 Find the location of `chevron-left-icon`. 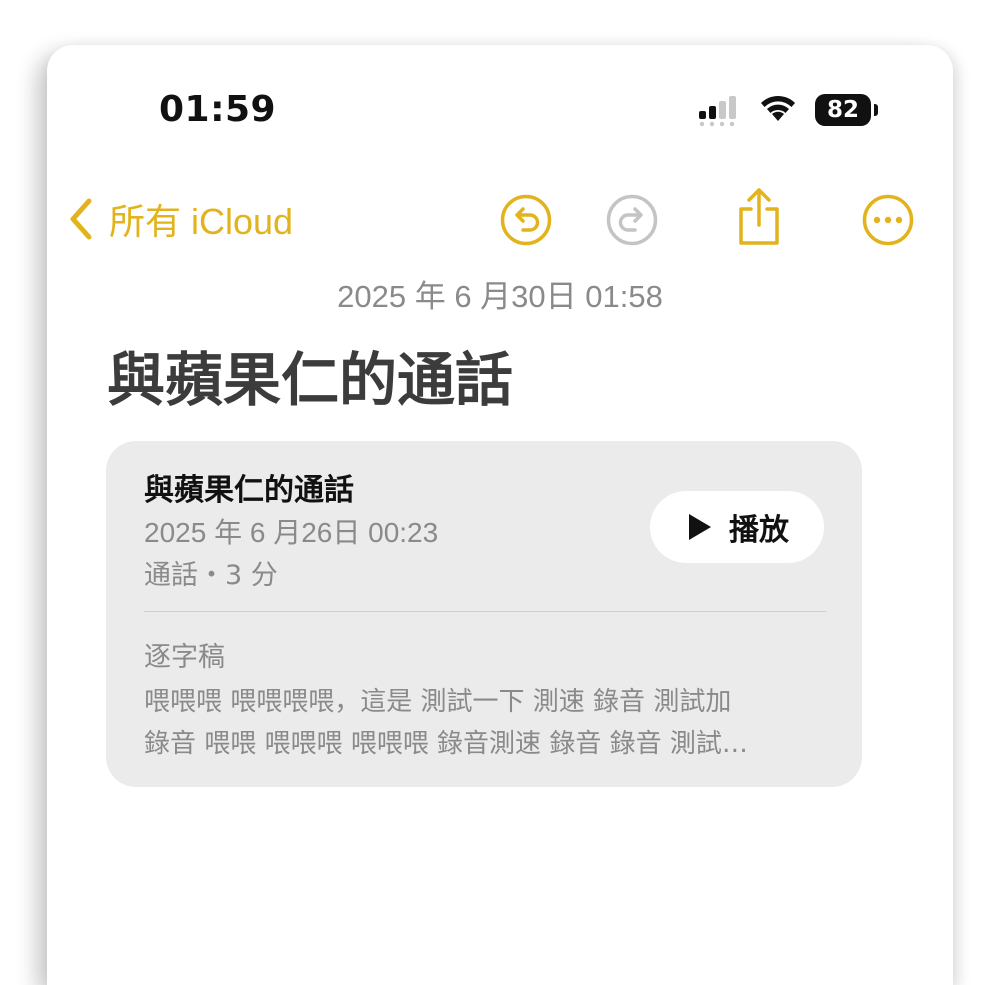

chevron-left-icon is located at coordinates (81, 219).